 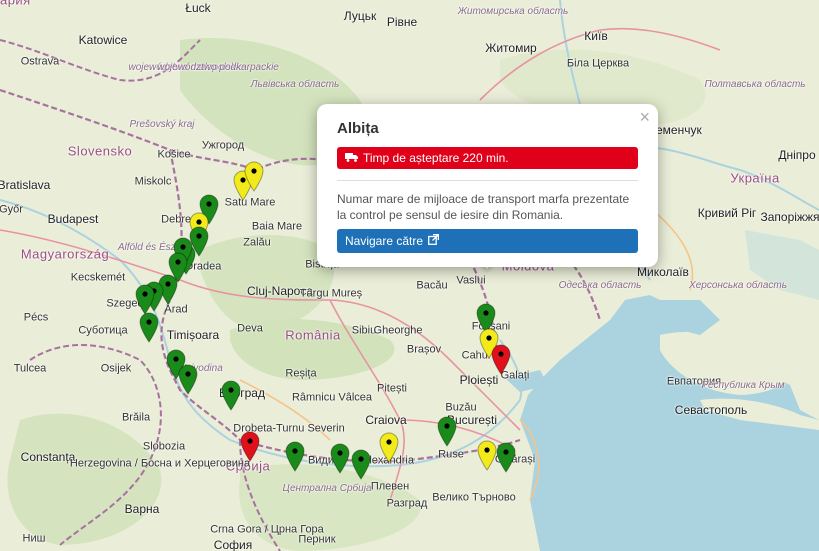 I want to click on map-label: Kecskemét, so click(x=98, y=277).